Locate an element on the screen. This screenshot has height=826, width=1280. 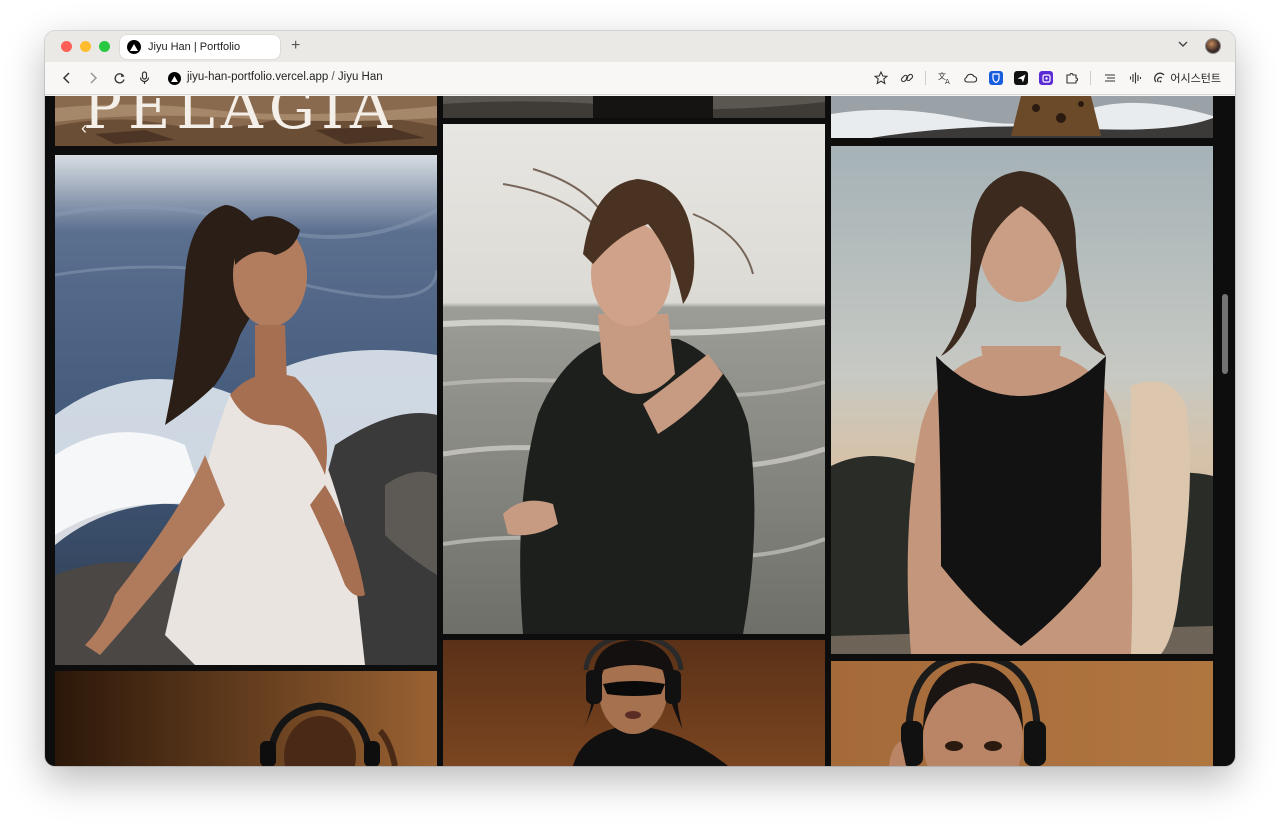
gallery-photo-top-left: PELAGIA ‹ is located at coordinates (246, 121).